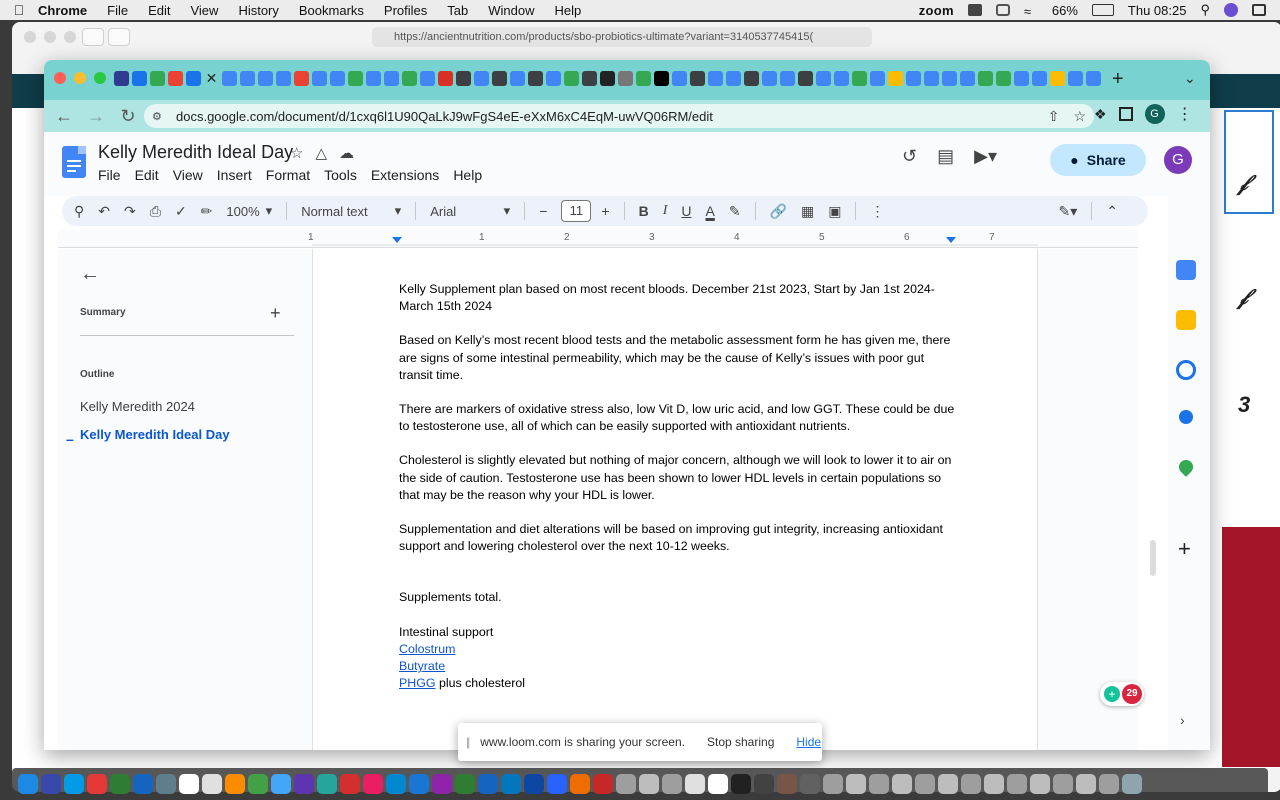  I want to click on docs-menu-tools: Tools, so click(340, 175).